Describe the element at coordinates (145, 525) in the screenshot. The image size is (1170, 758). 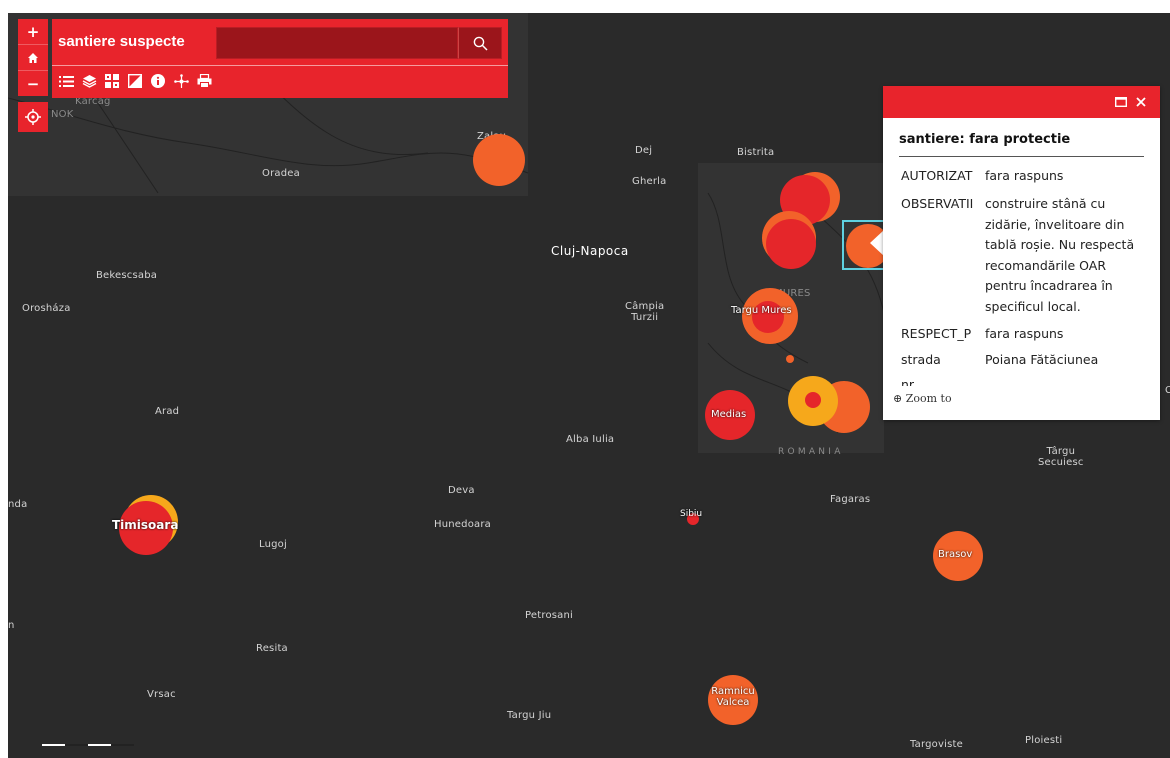
I see `cluster-label: Timisoara` at that location.